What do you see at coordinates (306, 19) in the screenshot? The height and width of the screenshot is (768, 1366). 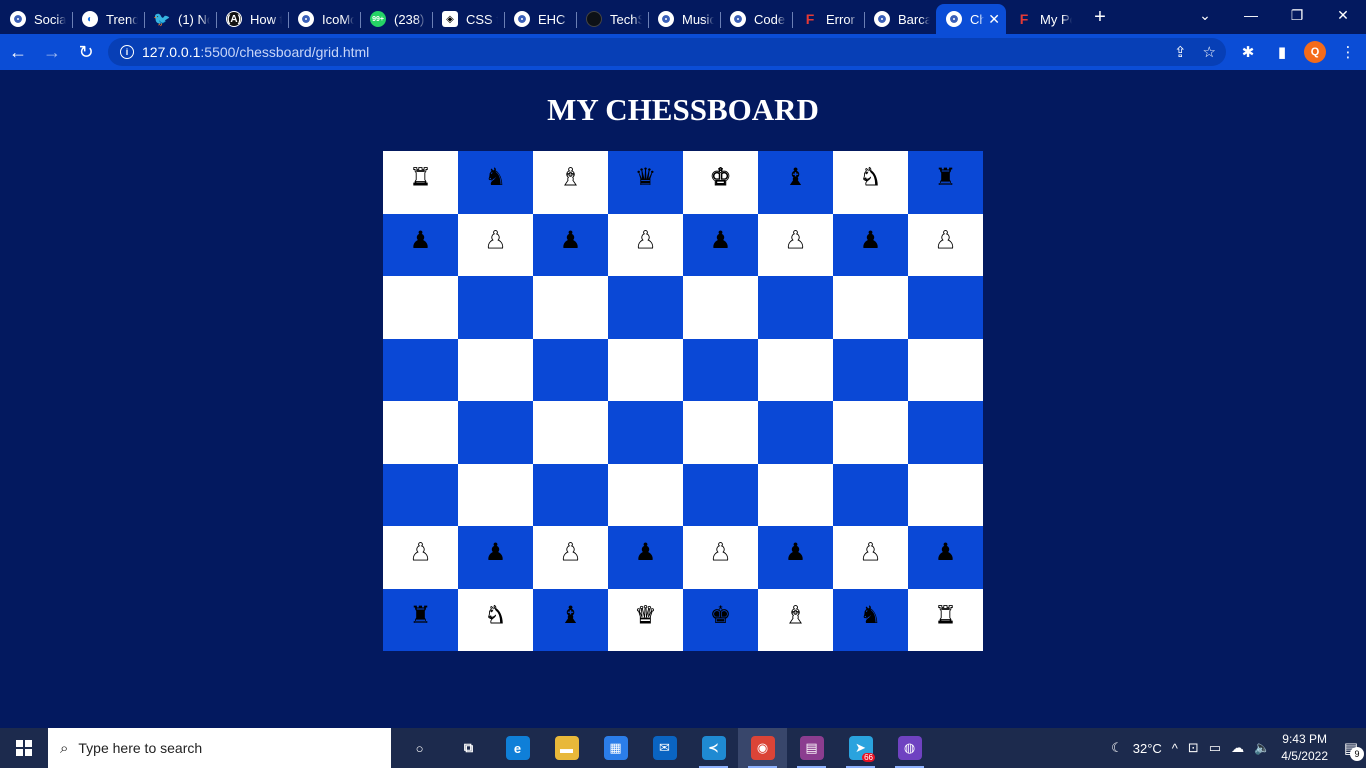 I see `chrome-favicon-icon` at bounding box center [306, 19].